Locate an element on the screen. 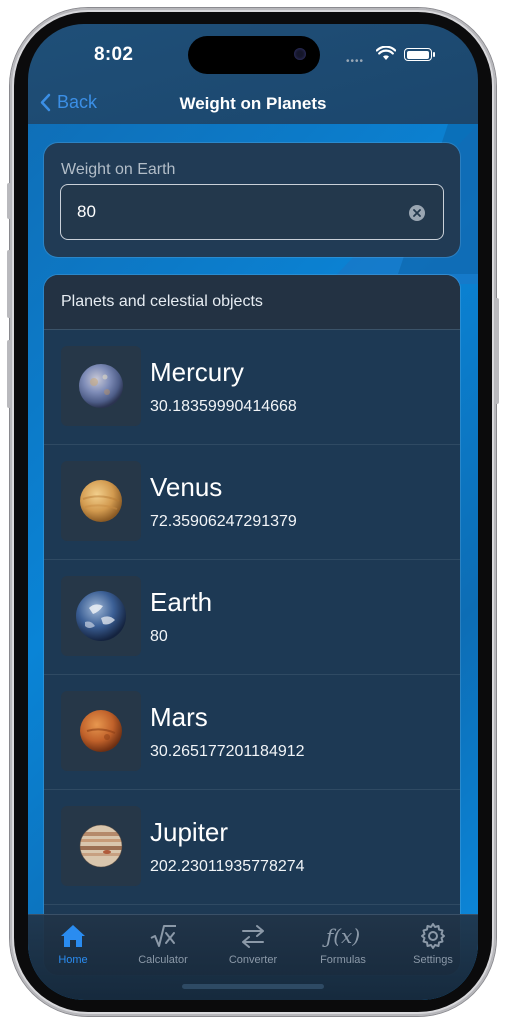 This screenshot has width=506, height=1024. planet-name: Earth is located at coordinates (181, 602).